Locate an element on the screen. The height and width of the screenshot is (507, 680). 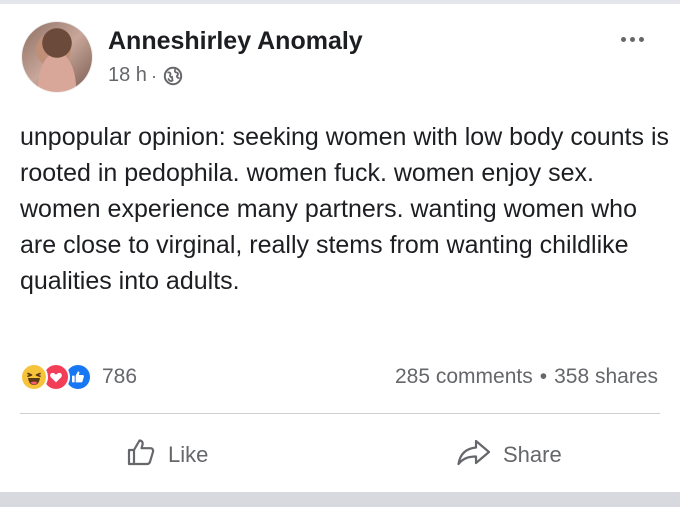
thumbs-up-icon is located at coordinates (141, 455).